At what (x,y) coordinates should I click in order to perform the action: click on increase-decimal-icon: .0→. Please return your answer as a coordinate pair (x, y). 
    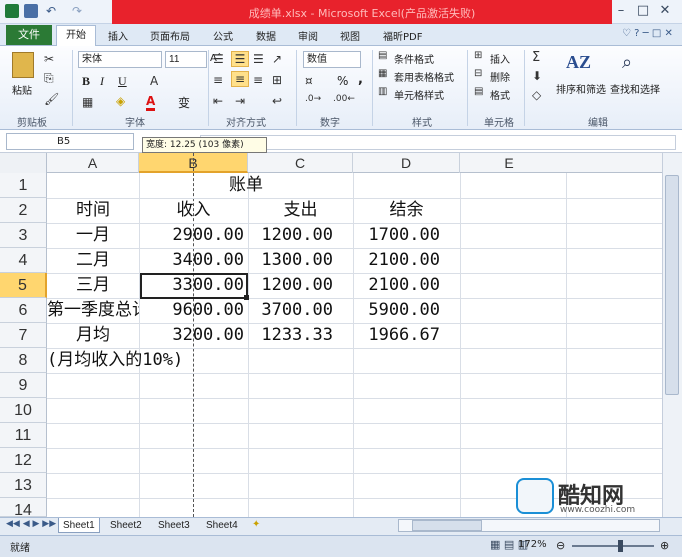
    Looking at the image, I should click on (313, 99).